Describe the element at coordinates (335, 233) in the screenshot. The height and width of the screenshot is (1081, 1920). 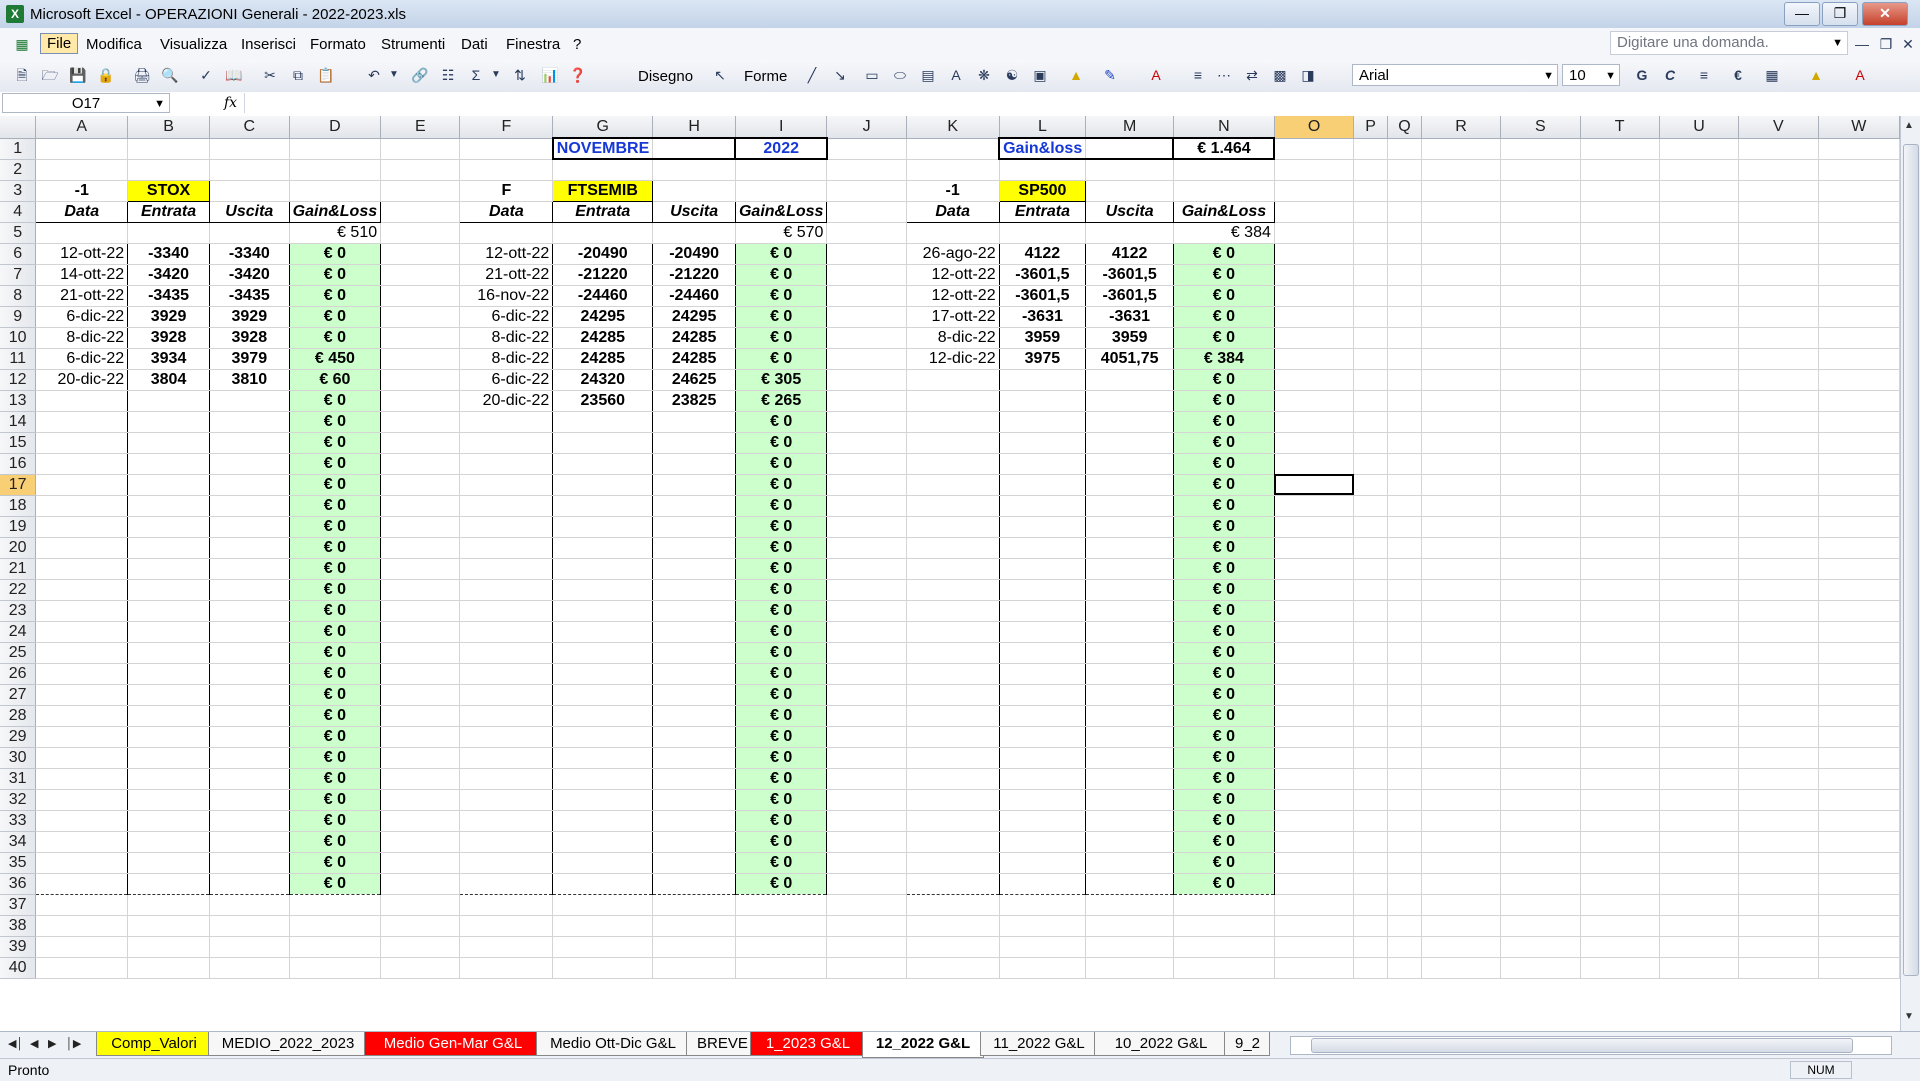
I see `cell: € 510` at that location.